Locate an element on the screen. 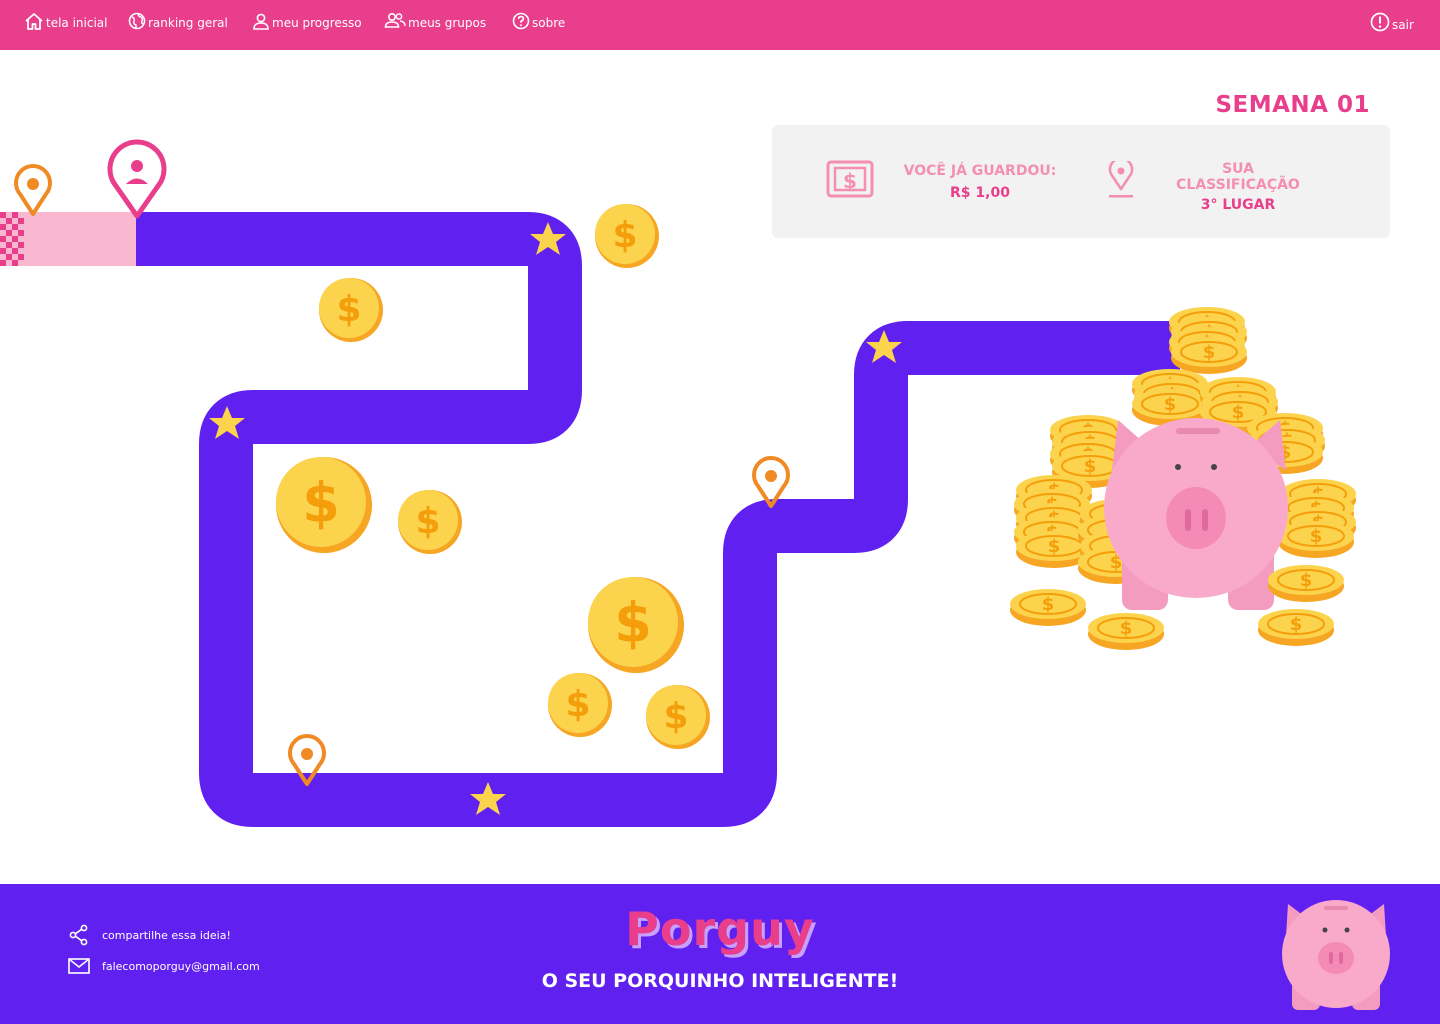  nav-progress-label: meu progresso is located at coordinates (317, 23).